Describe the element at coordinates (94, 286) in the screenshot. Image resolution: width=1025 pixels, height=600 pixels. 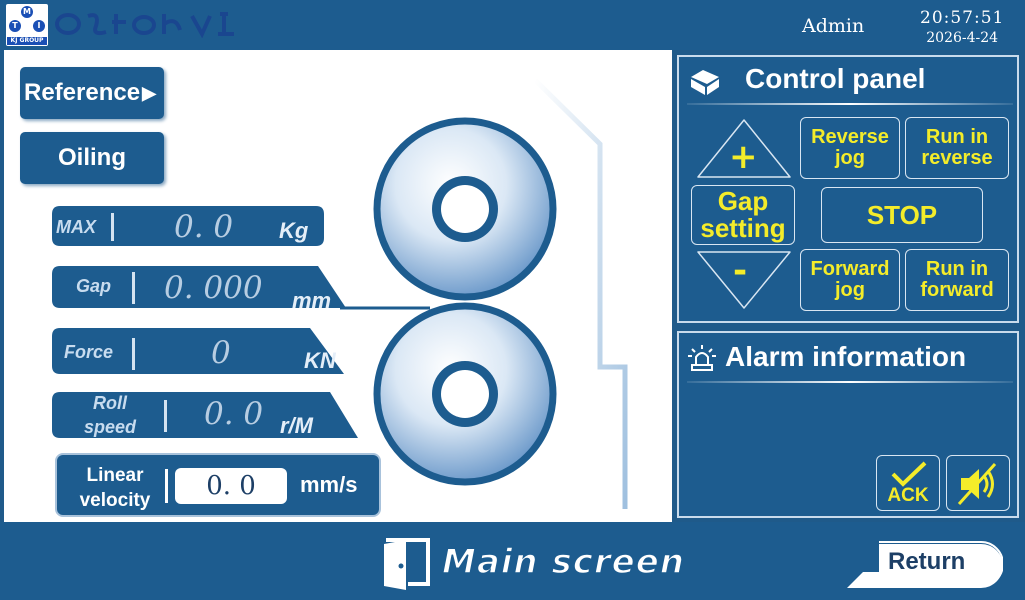
I see `gap-label: Gap` at that location.